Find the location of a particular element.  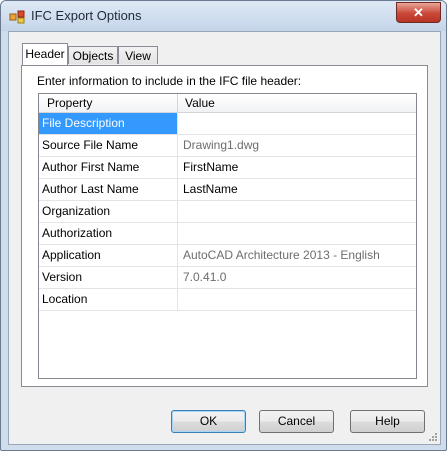

property-cell: Source File Name is located at coordinates (108, 145).